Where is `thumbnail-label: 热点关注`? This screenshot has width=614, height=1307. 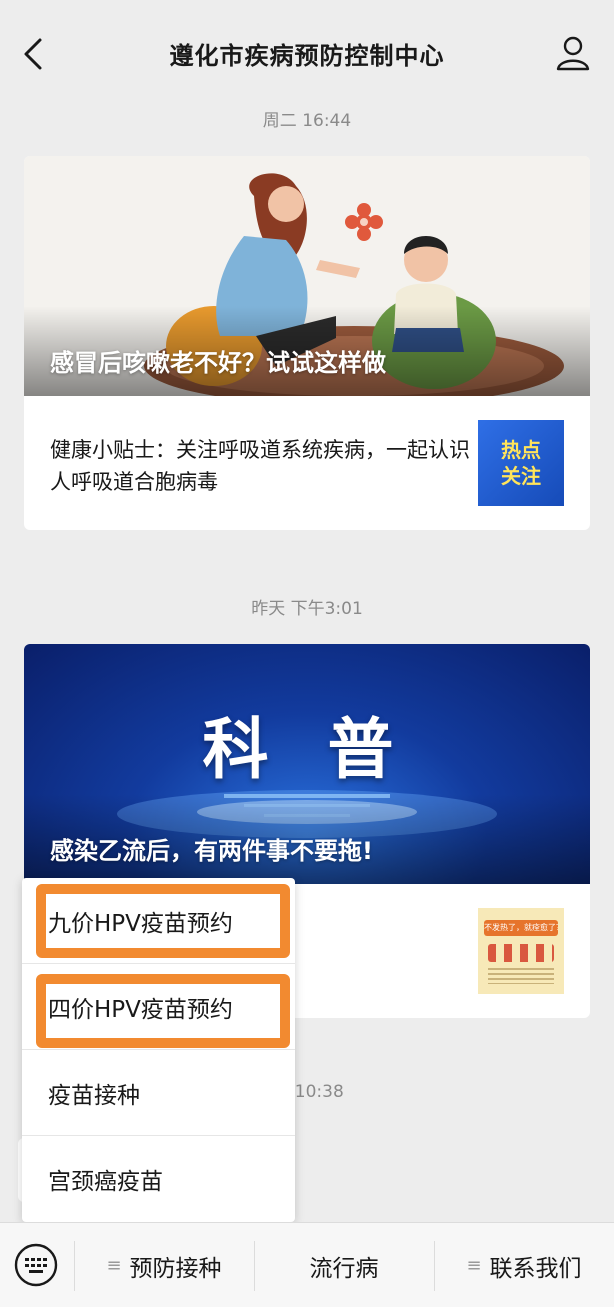 thumbnail-label: 热点关注 is located at coordinates (521, 463).